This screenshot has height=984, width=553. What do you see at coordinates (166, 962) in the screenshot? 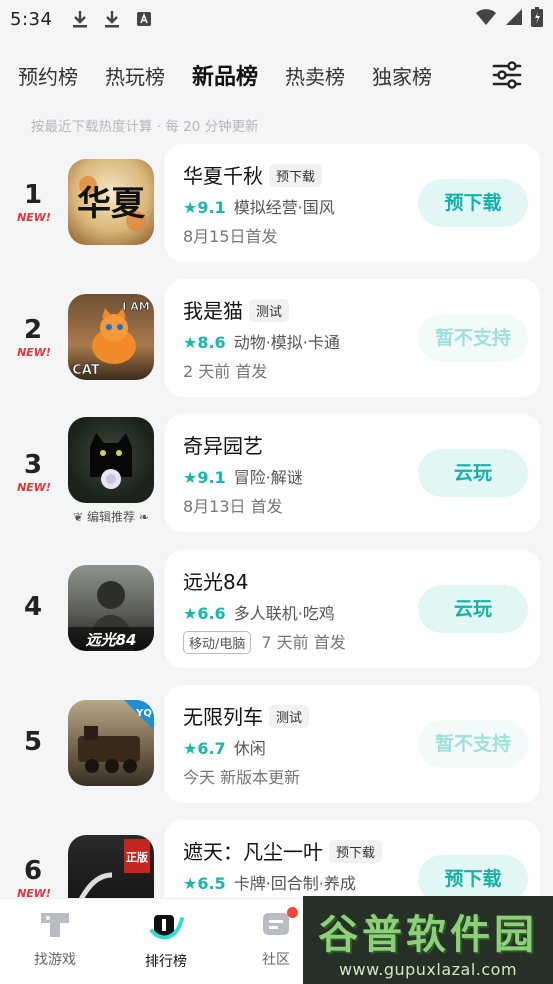
I see `nav-label: 排行榜` at bounding box center [166, 962].